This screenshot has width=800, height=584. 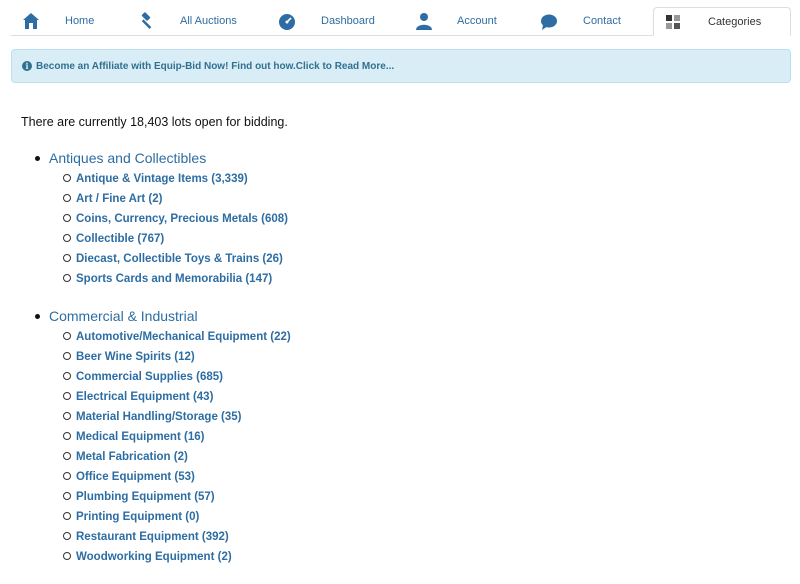 I want to click on tab-account: Account, so click(x=460, y=21).